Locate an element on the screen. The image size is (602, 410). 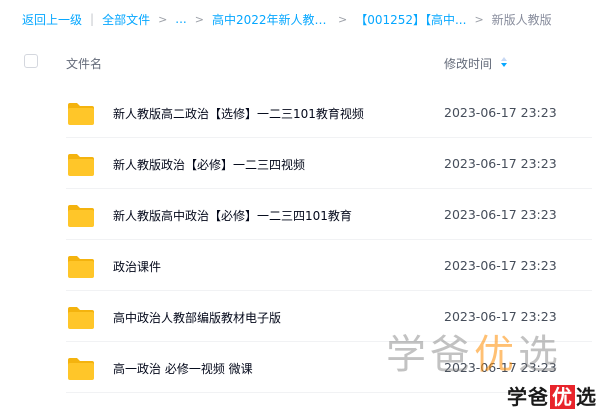
breadcrumb-current: 新版人教版 is located at coordinates (521, 19).